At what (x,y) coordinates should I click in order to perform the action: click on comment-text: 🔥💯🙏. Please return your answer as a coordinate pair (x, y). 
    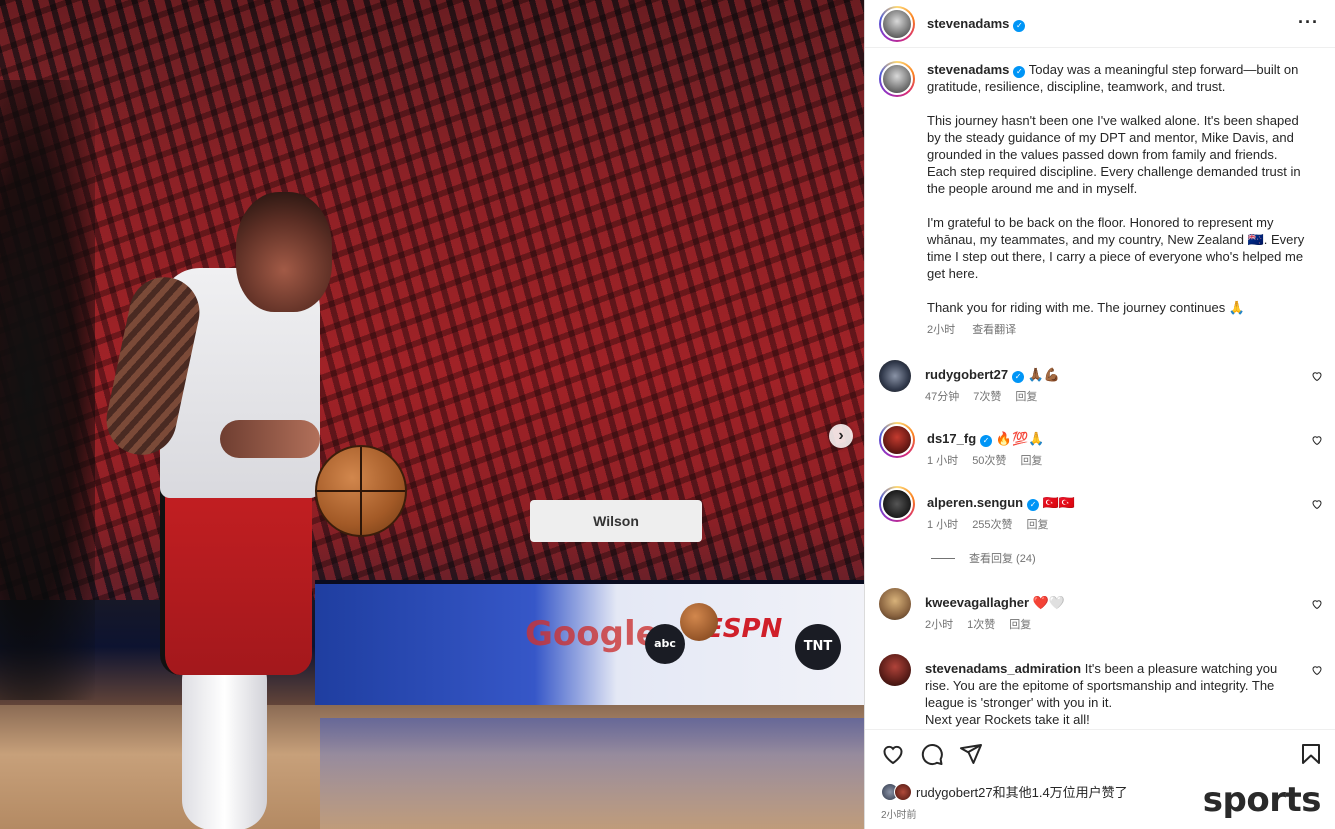
    Looking at the image, I should click on (1020, 438).